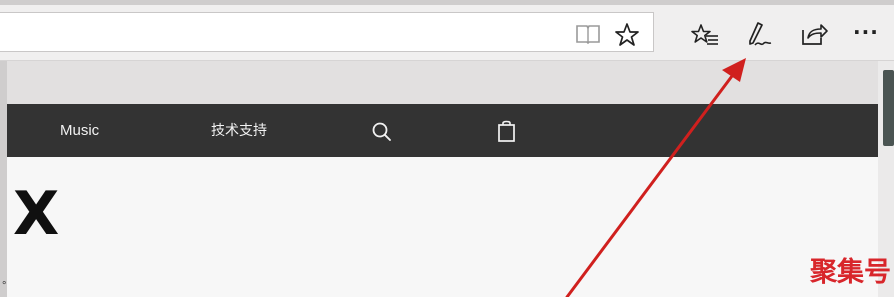  What do you see at coordinates (36, 214) in the screenshot?
I see `page-heading: X` at bounding box center [36, 214].